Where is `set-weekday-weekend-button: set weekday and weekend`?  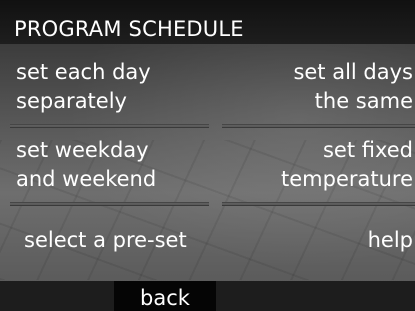 set-weekday-weekend-button: set weekday and weekend is located at coordinates (86, 165).